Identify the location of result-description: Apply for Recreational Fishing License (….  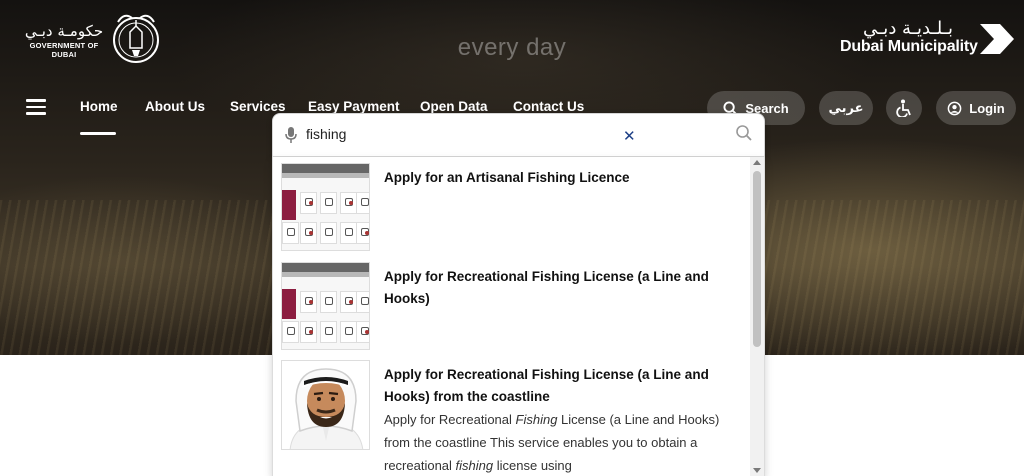
(552, 442).